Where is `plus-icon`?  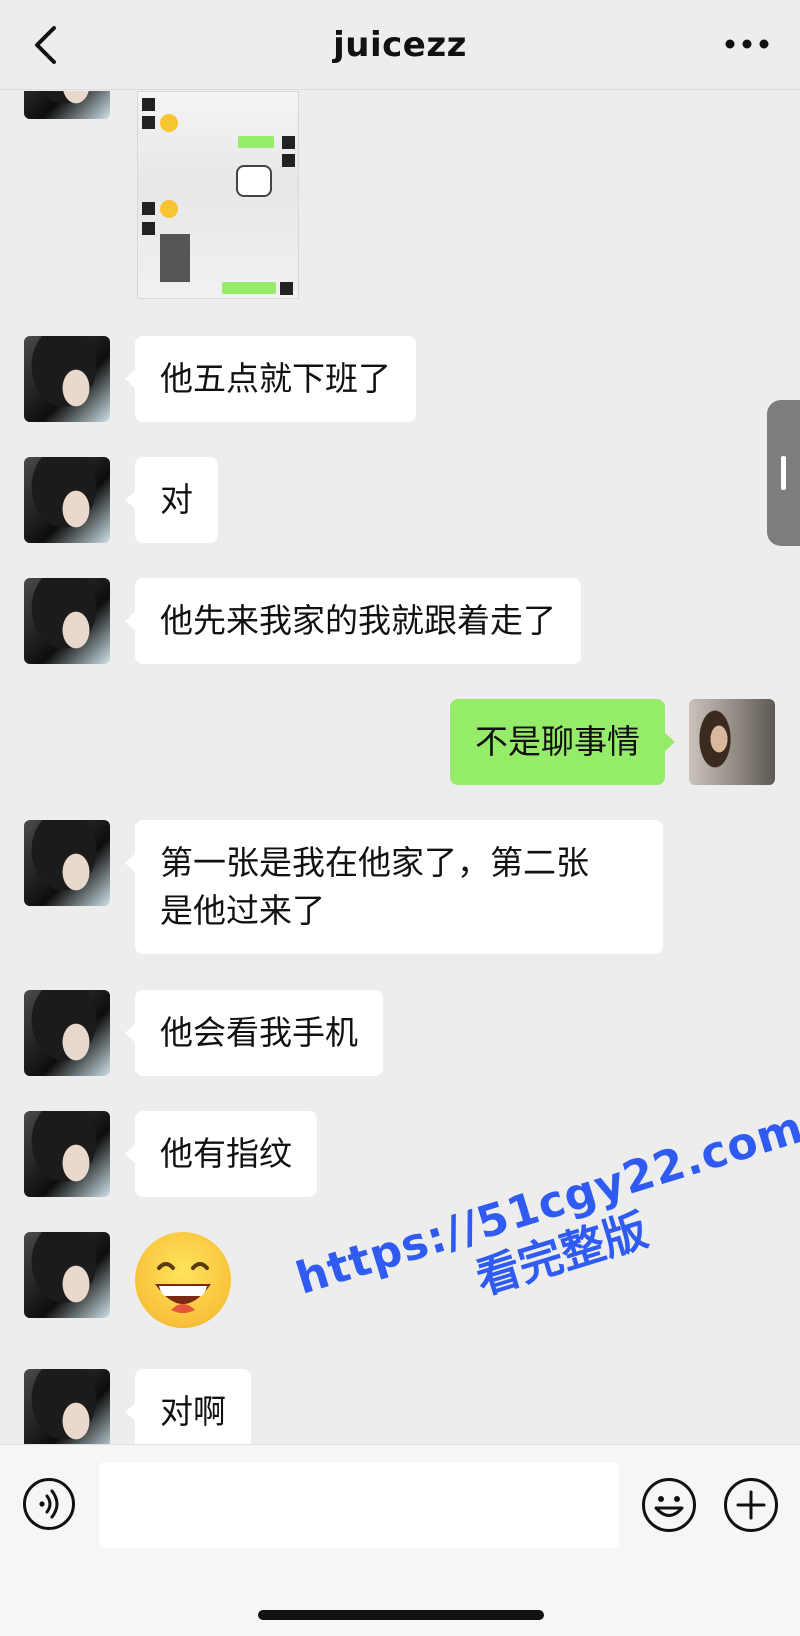 plus-icon is located at coordinates (751, 1505).